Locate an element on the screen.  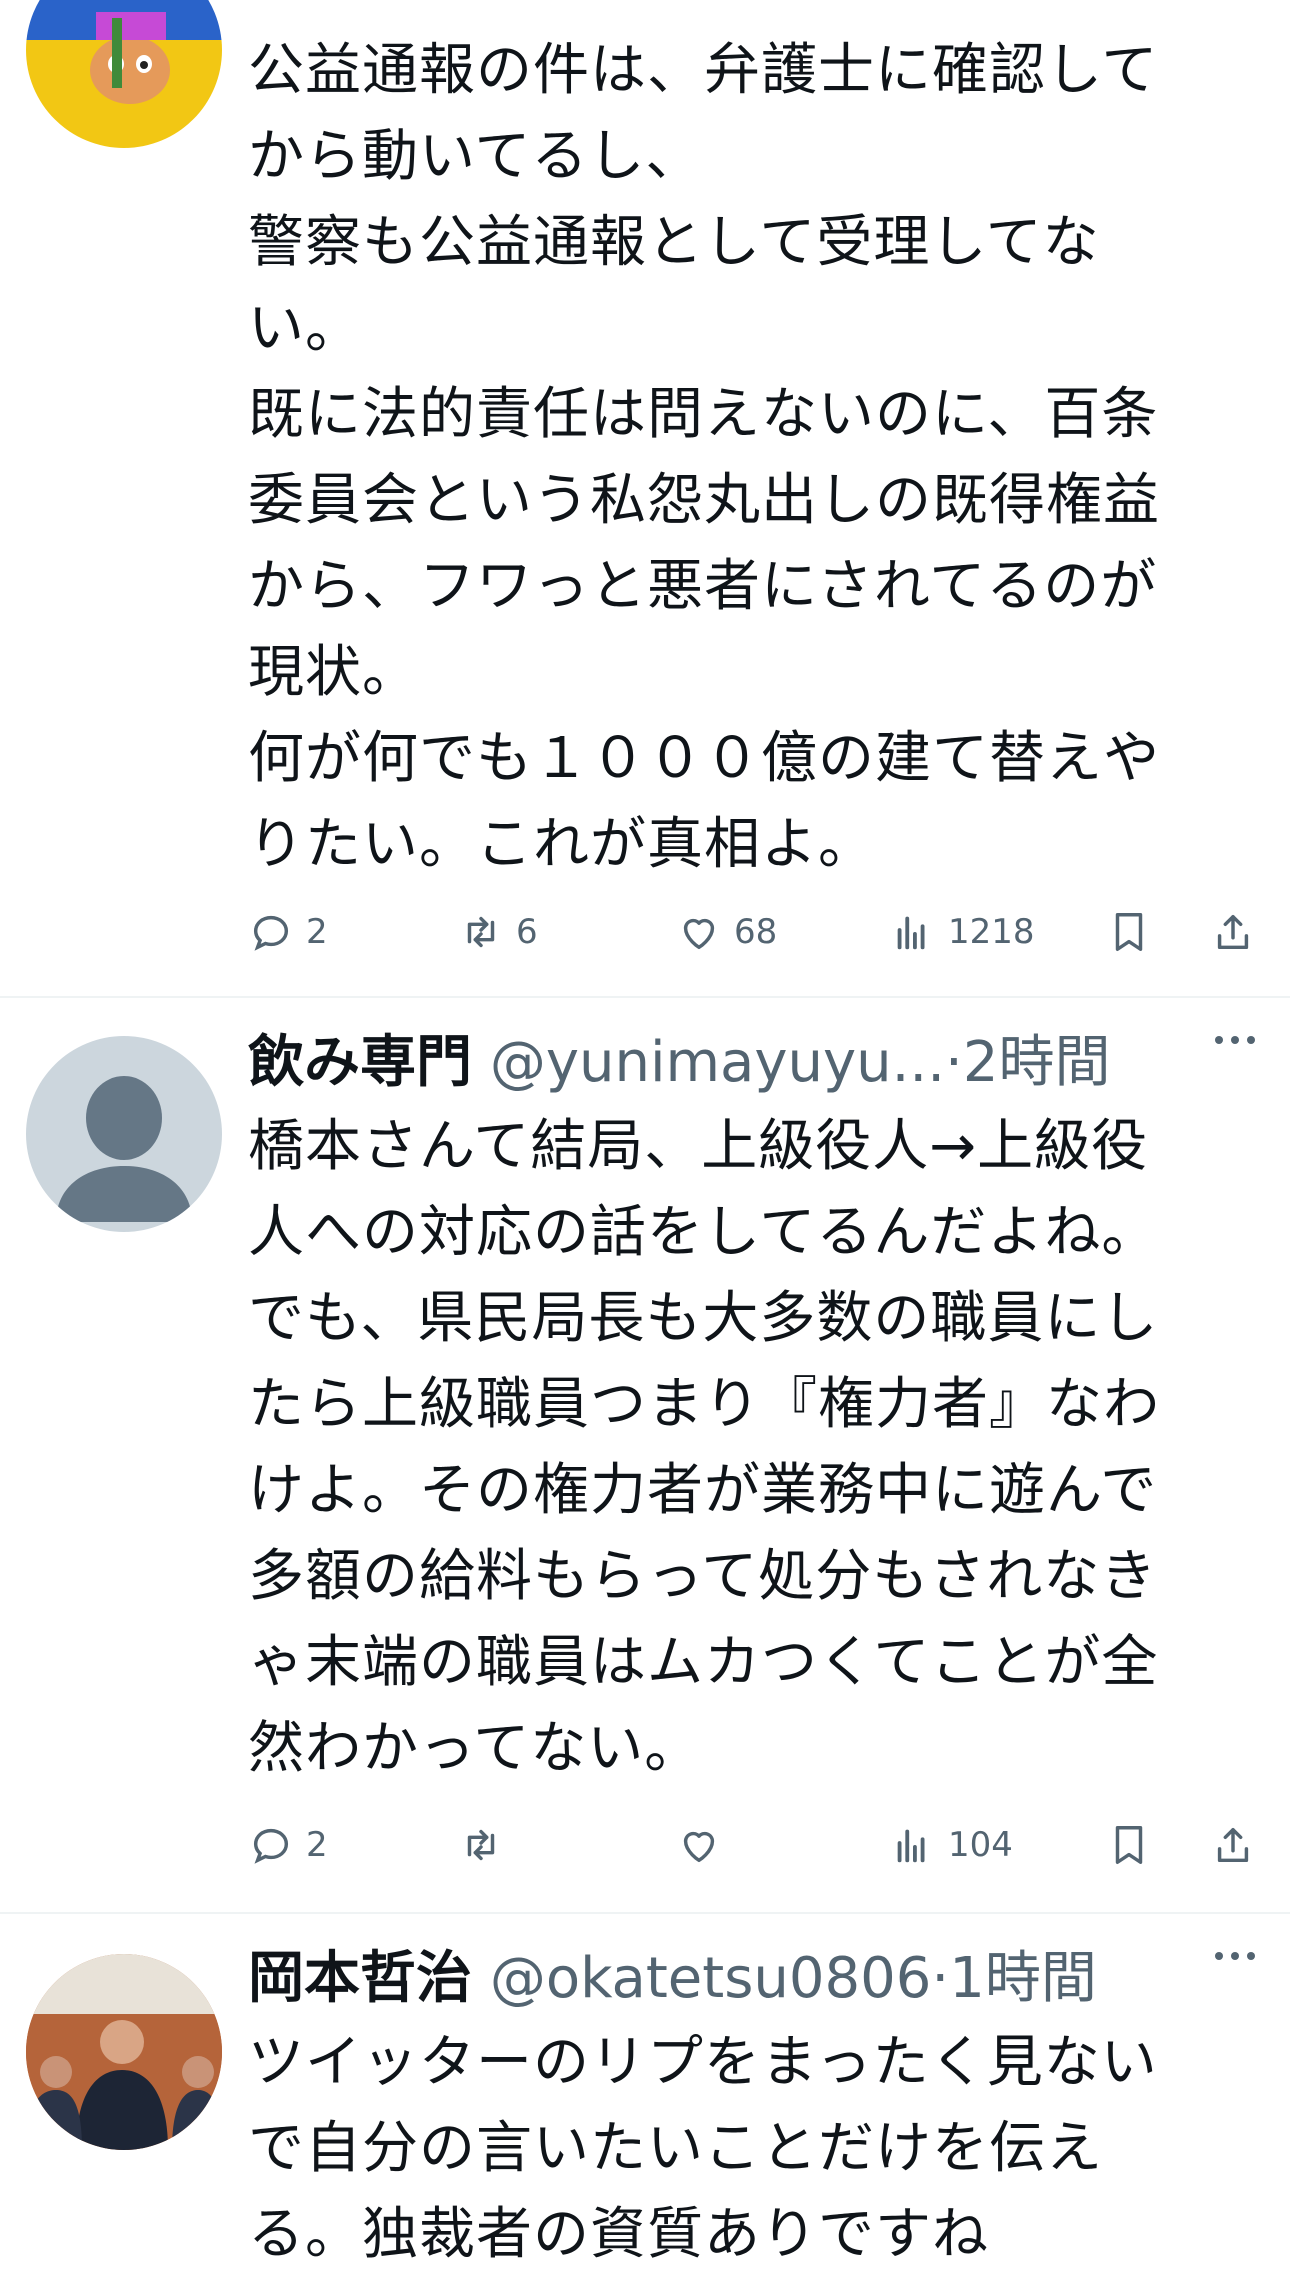
retweet-button is located at coordinates (481, 1845).